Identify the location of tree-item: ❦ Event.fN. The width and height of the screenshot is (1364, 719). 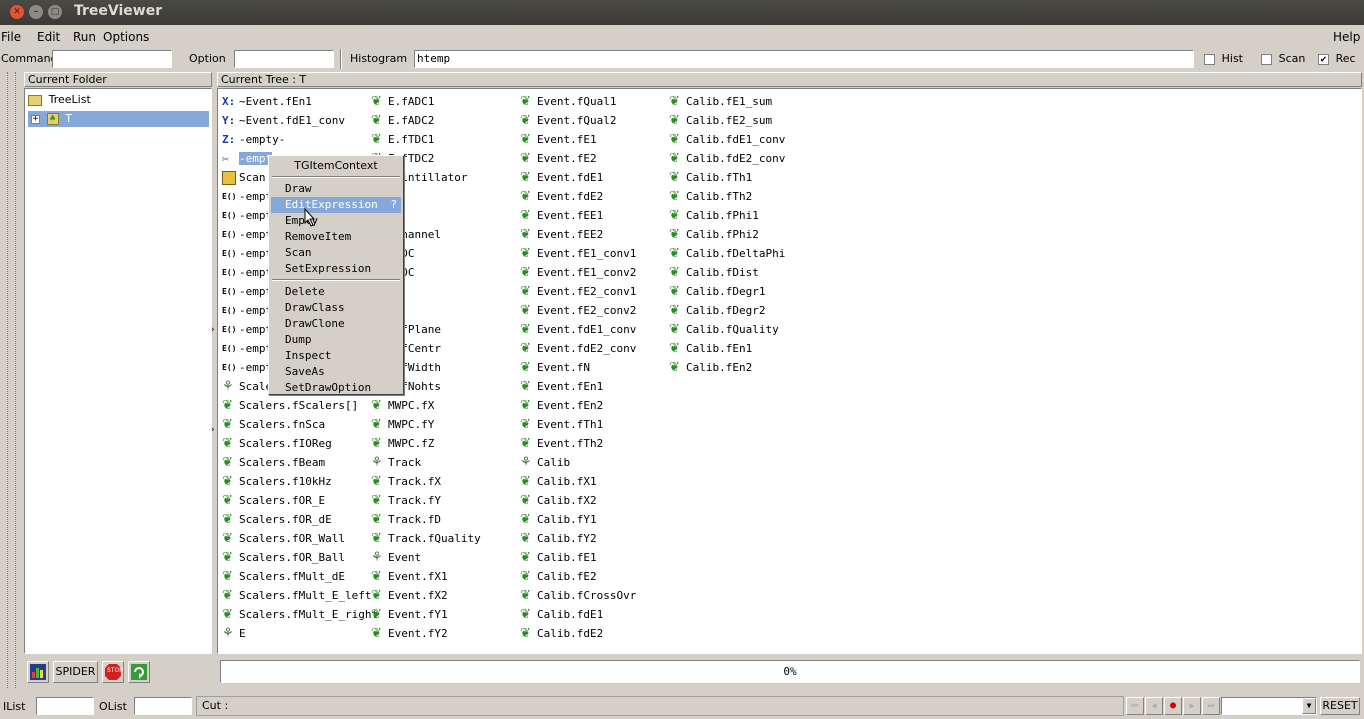
(555, 367).